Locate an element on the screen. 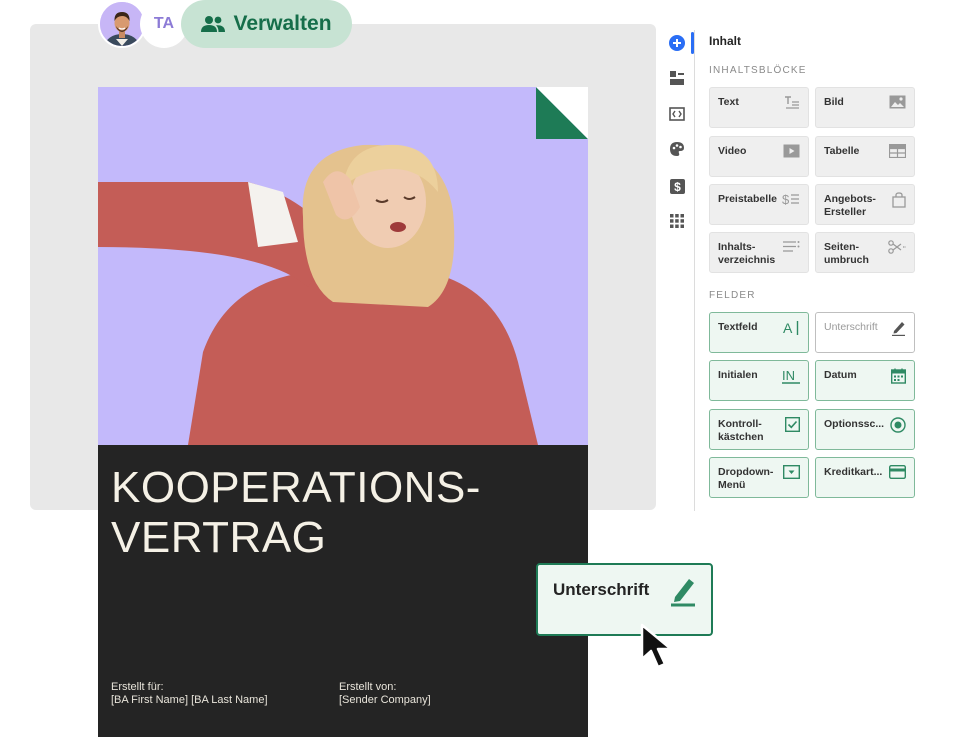 The height and width of the screenshot is (737, 959). people-icon is located at coordinates (213, 24).